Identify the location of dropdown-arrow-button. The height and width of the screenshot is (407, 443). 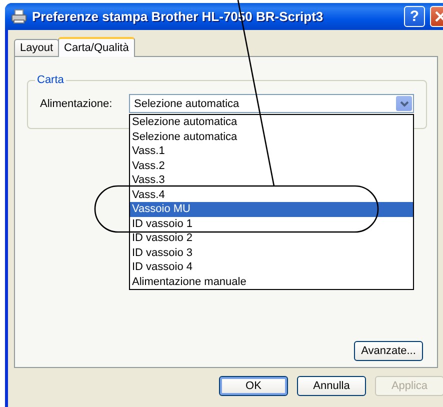
(404, 103).